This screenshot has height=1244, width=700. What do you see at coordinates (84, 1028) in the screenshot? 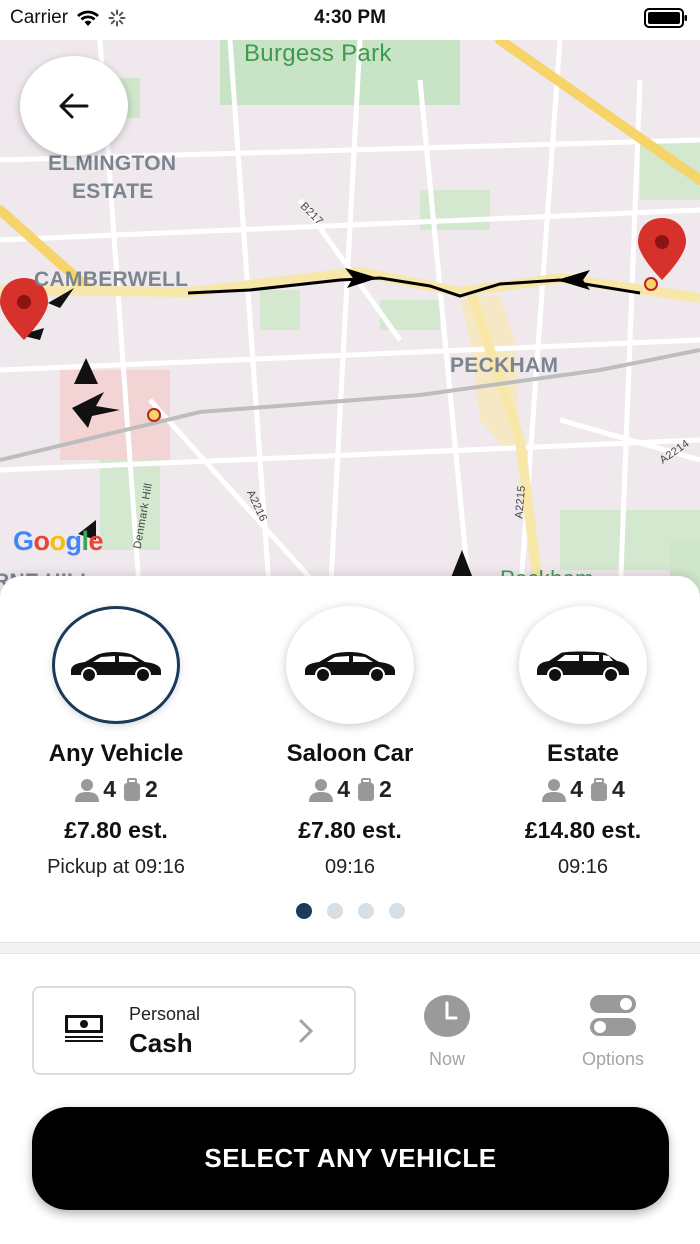
I see `cash-icon` at bounding box center [84, 1028].